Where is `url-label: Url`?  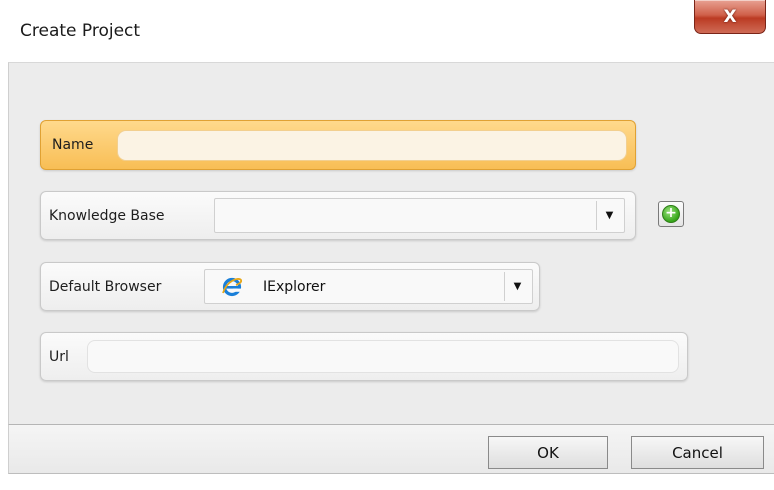 url-label: Url is located at coordinates (59, 356).